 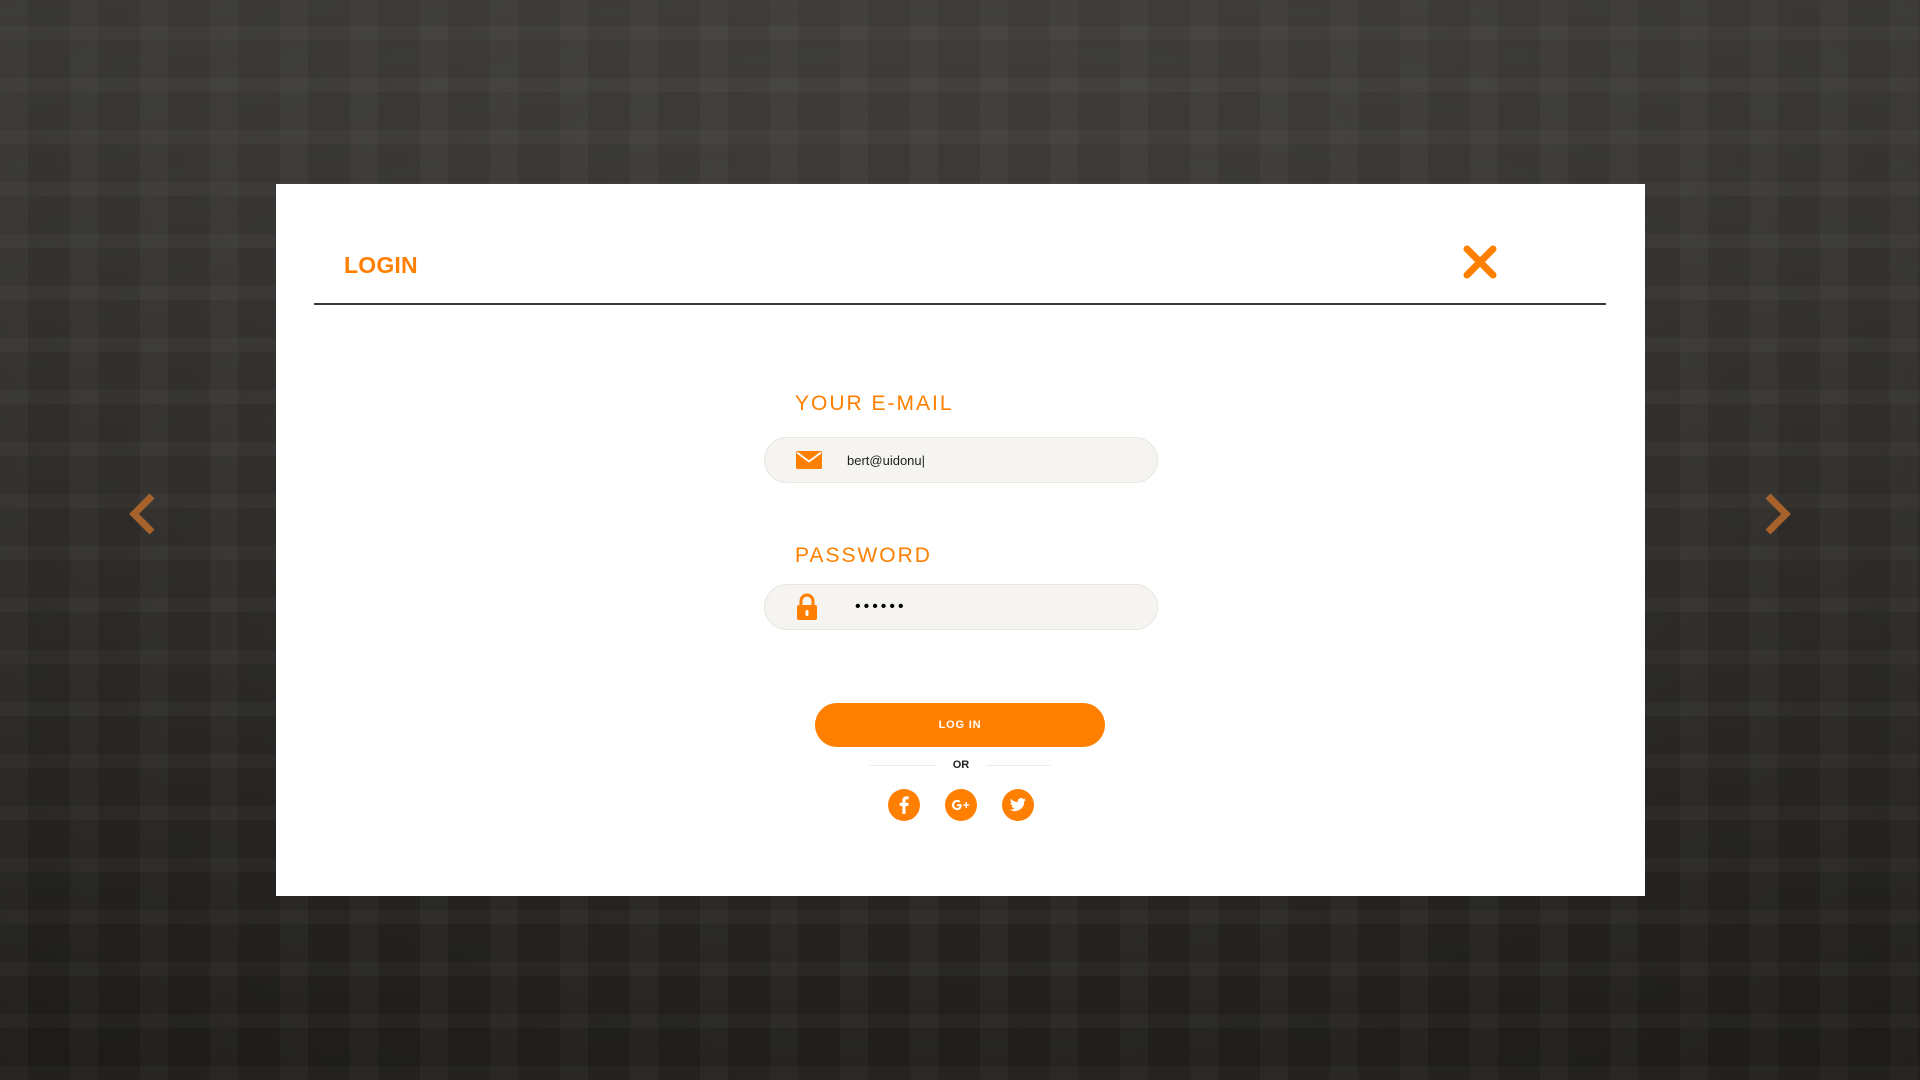 I want to click on password-label: PASSWORD, so click(x=863, y=555).